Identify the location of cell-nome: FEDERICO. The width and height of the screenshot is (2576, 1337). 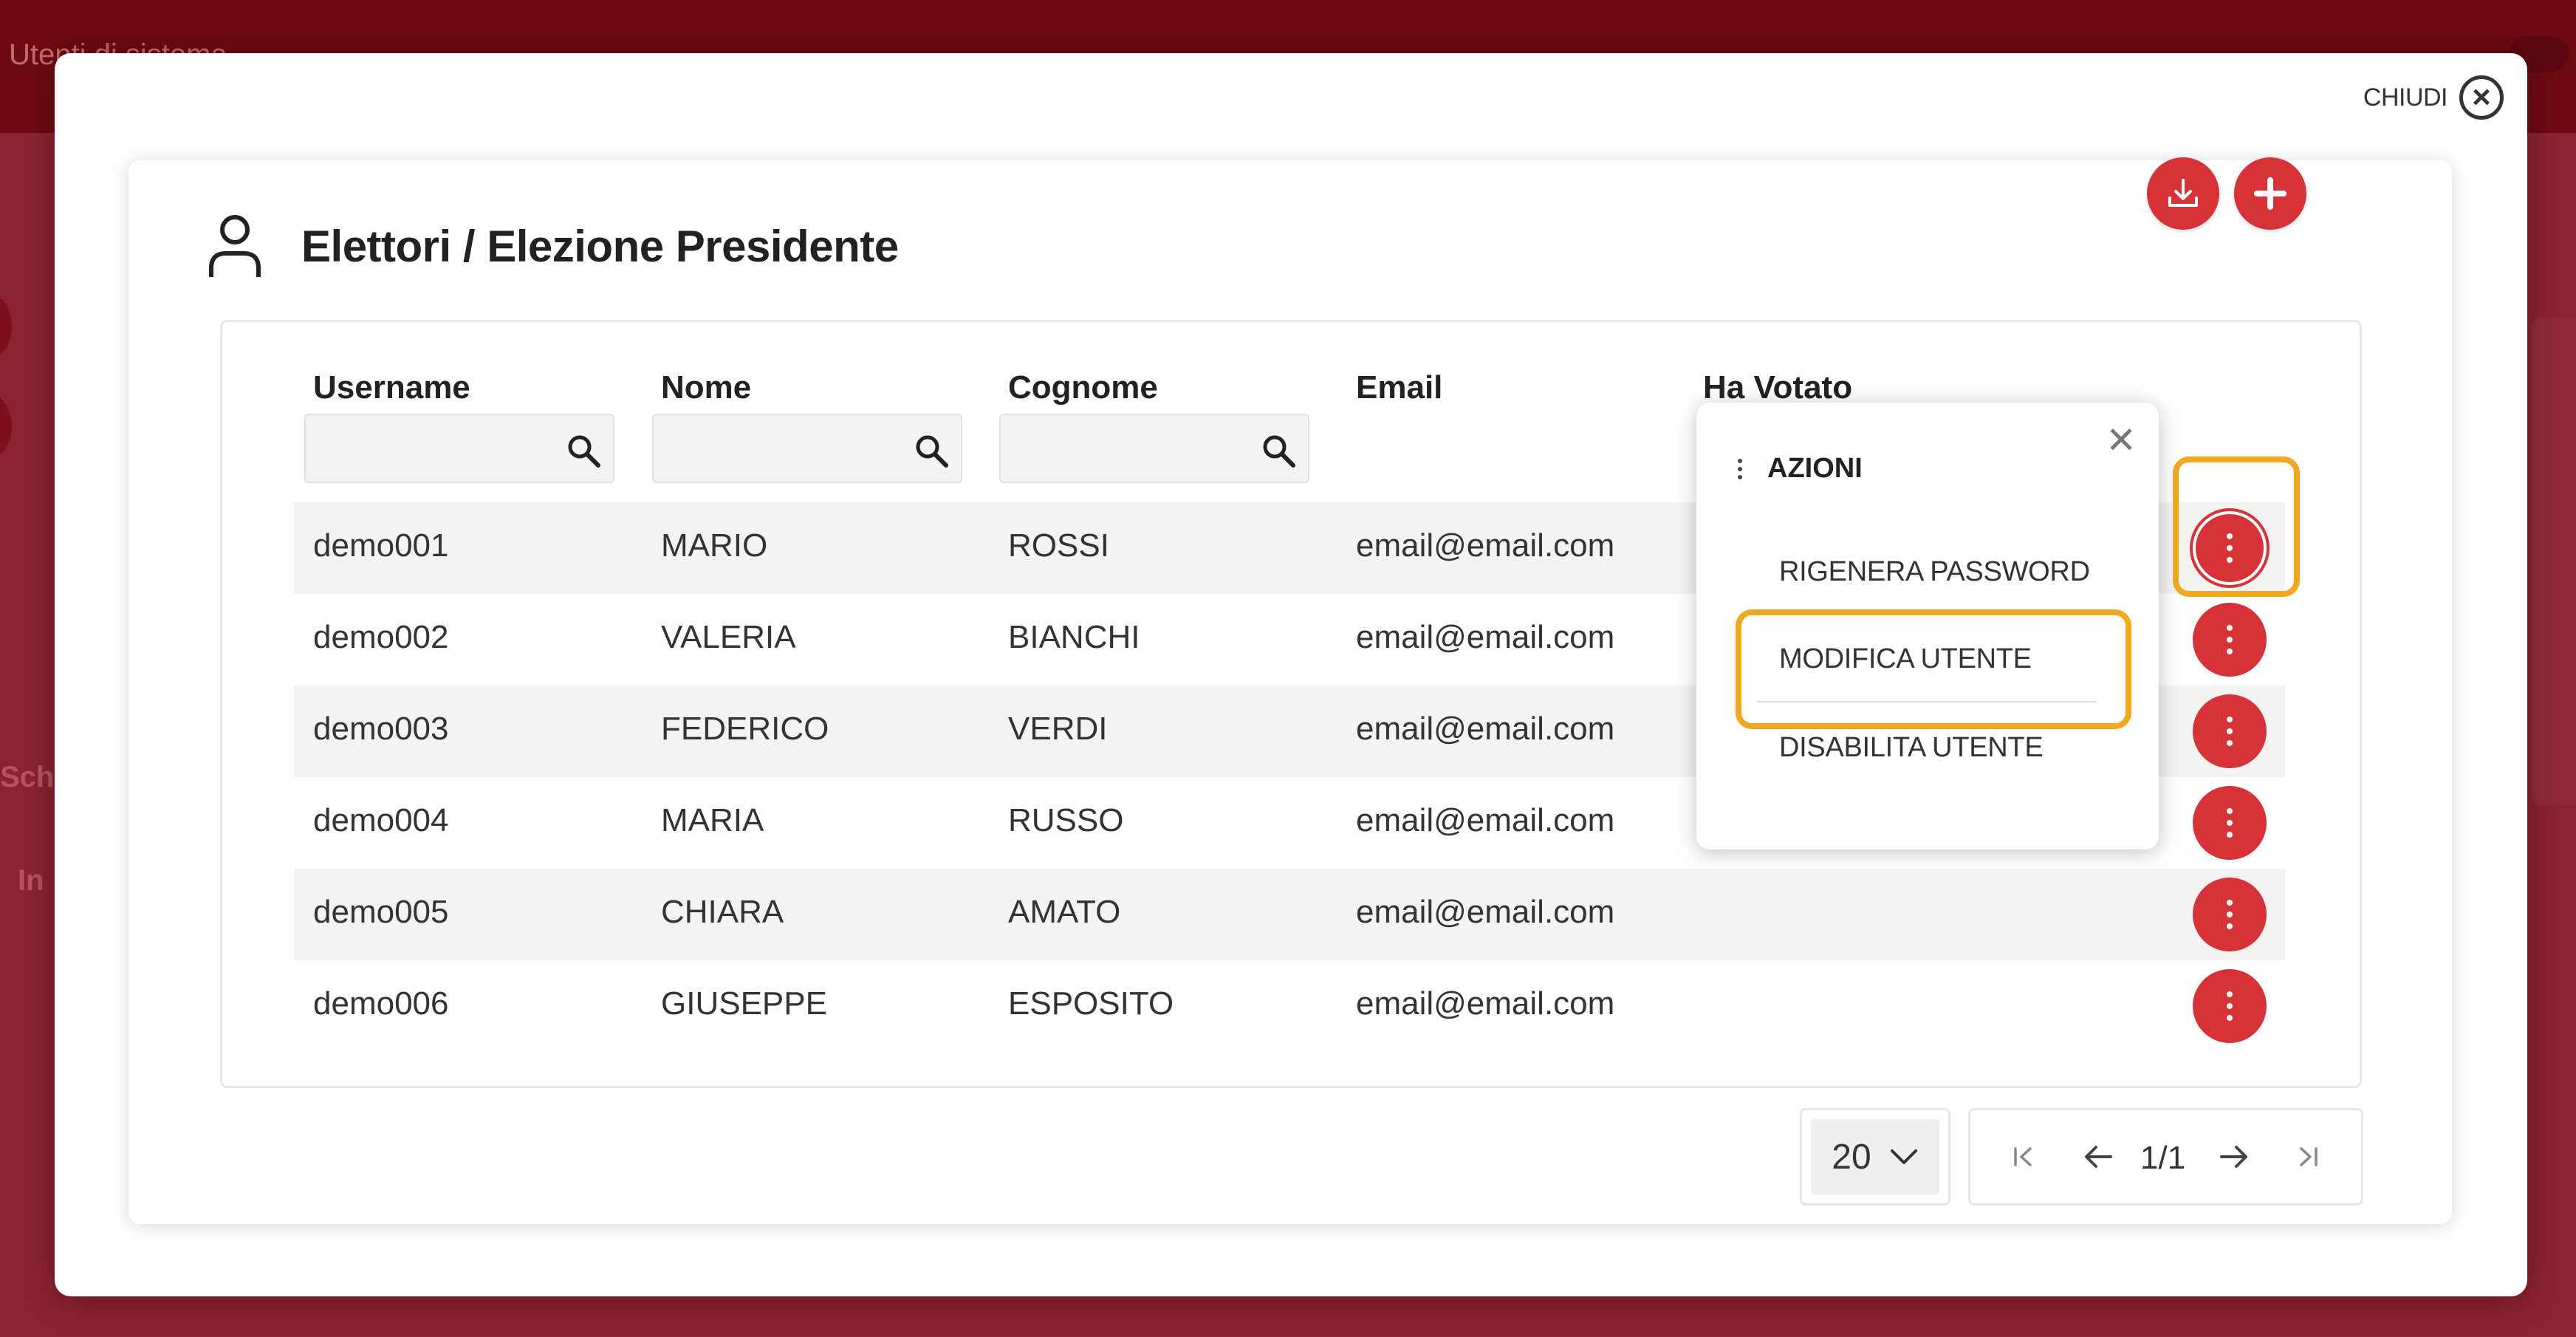
(745, 729).